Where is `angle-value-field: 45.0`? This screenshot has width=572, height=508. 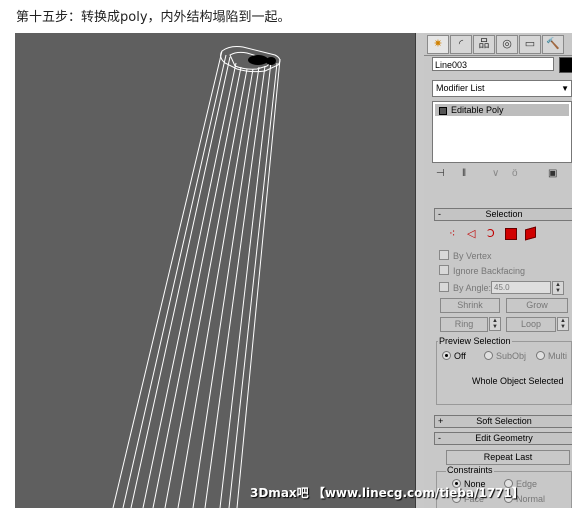 angle-value-field: 45.0 is located at coordinates (521, 287).